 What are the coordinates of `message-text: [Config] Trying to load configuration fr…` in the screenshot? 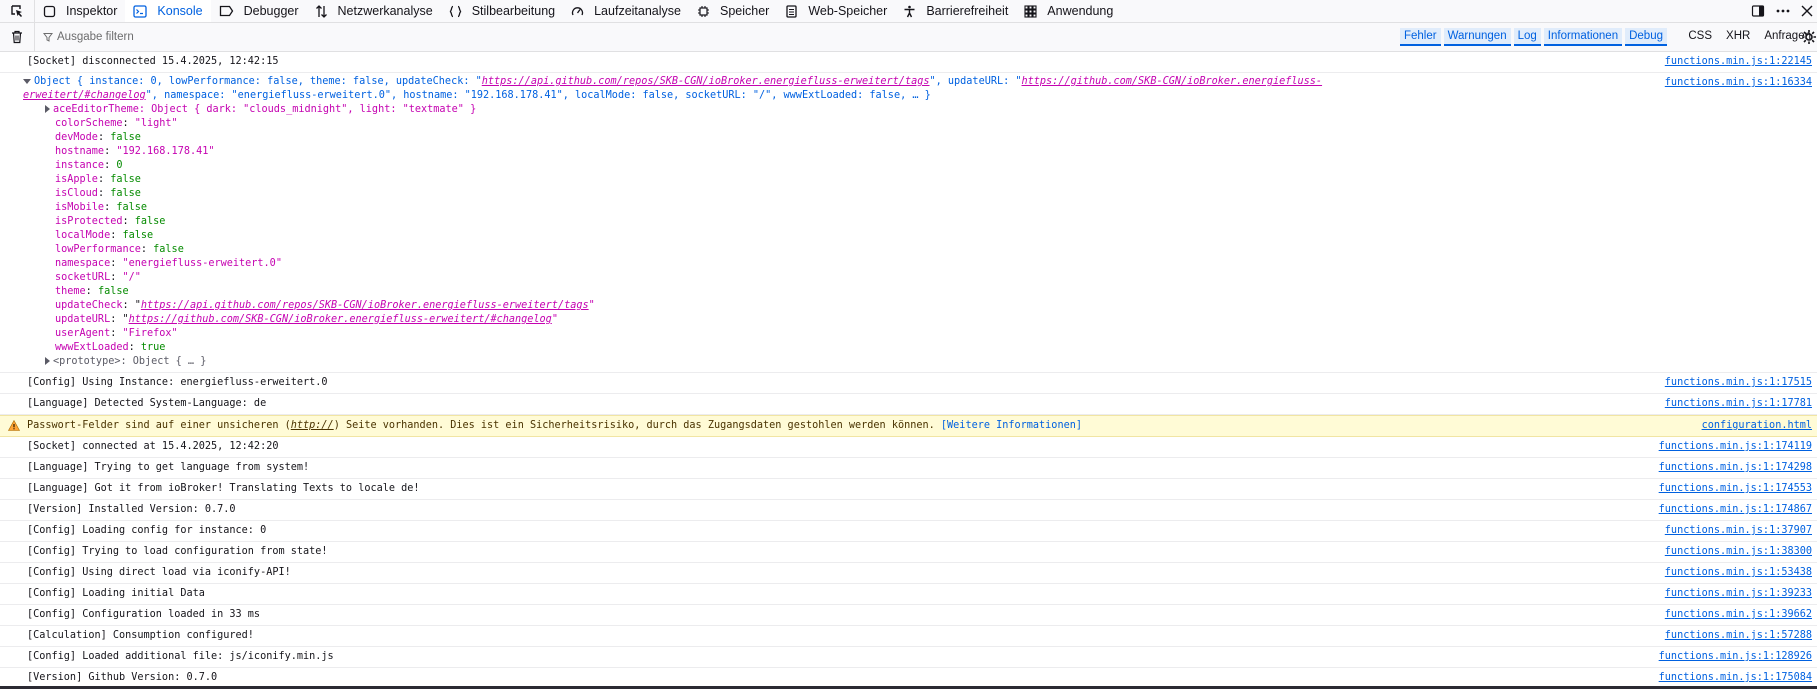 It's located at (177, 551).